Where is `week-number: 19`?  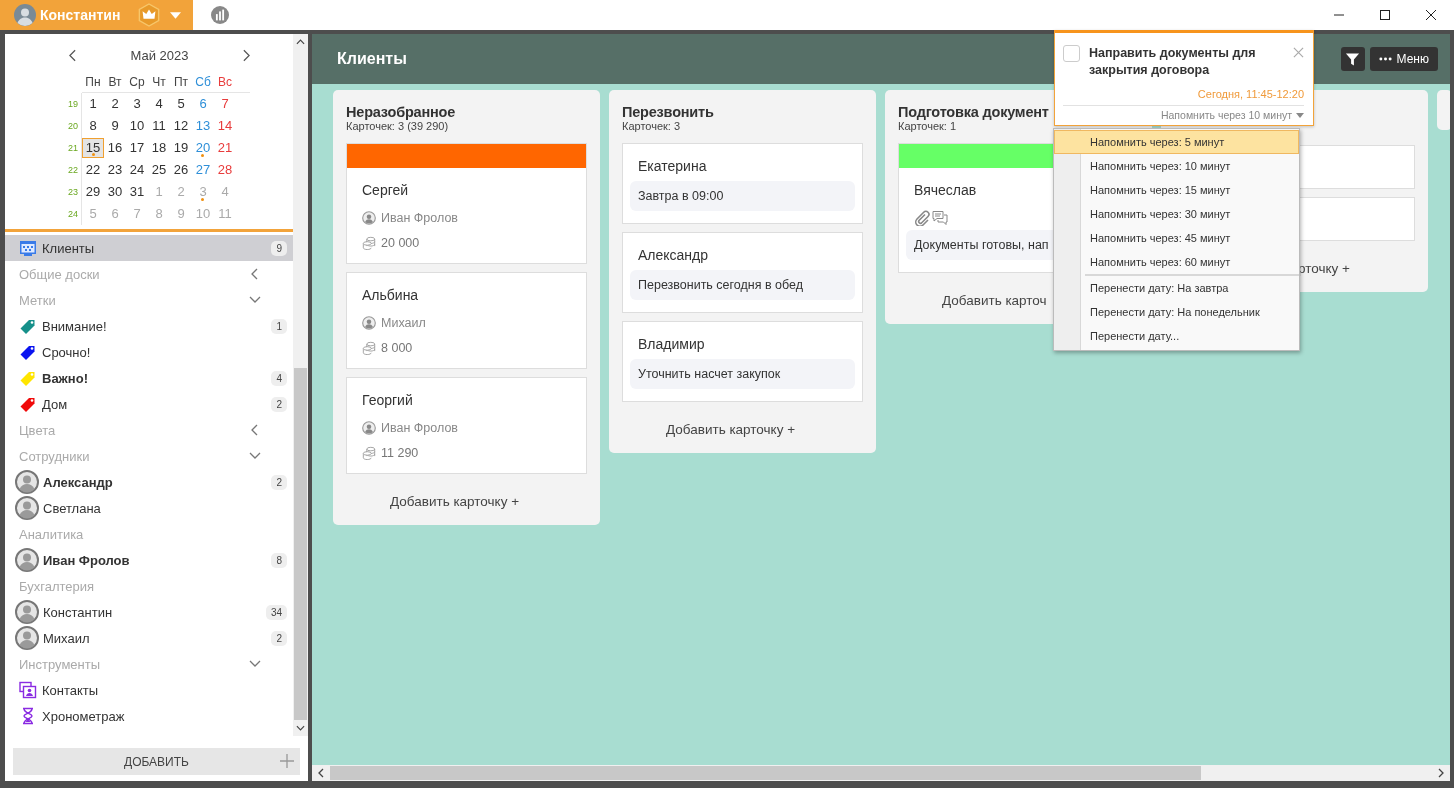
week-number: 19 is located at coordinates (73, 104).